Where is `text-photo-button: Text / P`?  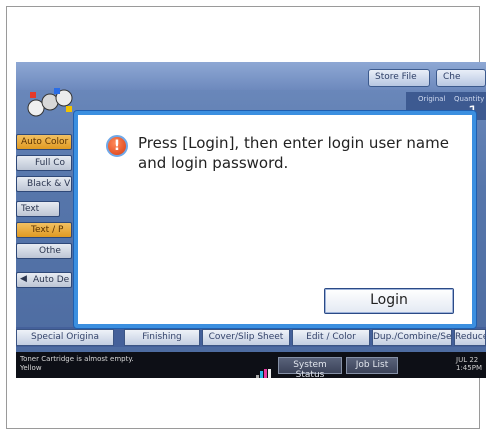
text-photo-button: Text / P is located at coordinates (44, 230).